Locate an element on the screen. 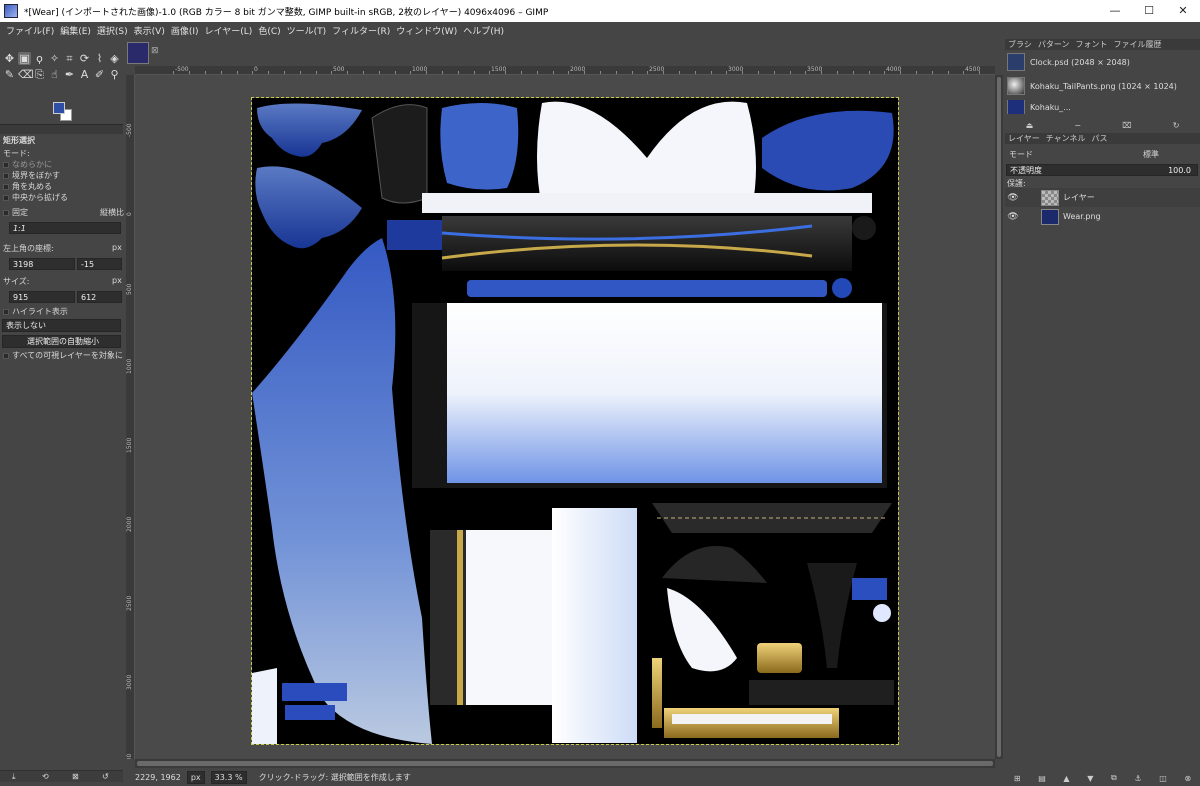 The width and height of the screenshot is (1200, 786). position-unit: px is located at coordinates (117, 247).